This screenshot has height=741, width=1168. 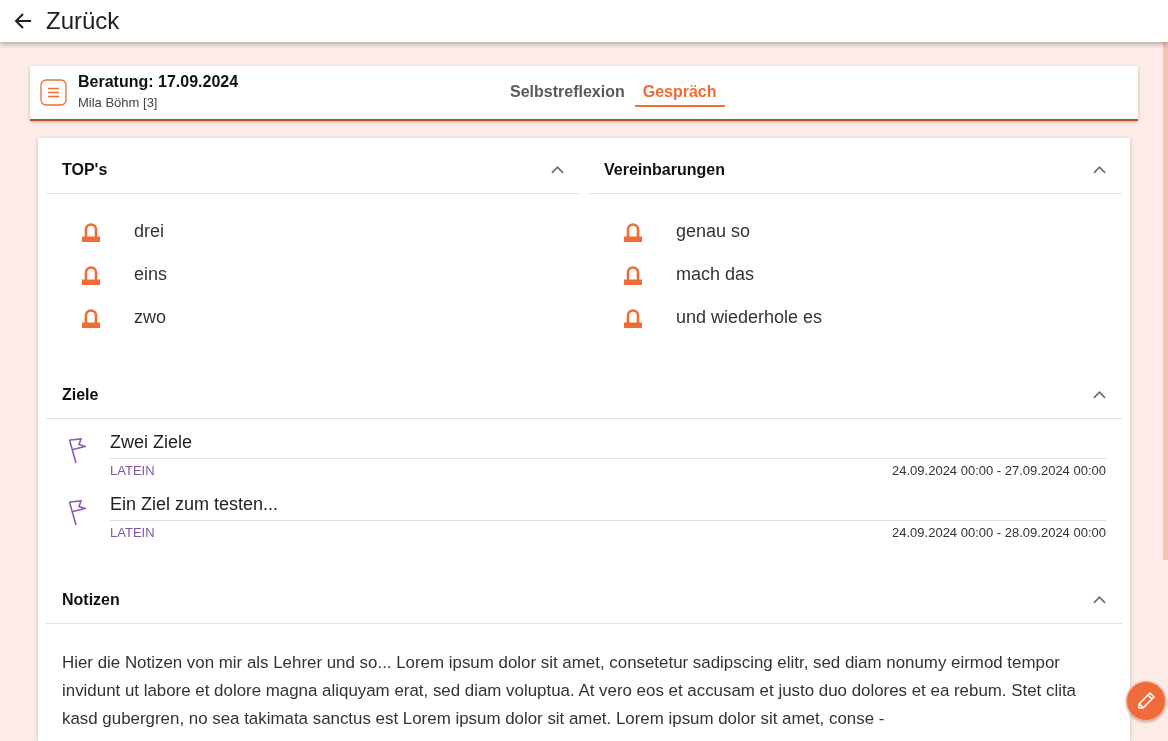 I want to click on section-title: TOP's, so click(x=85, y=169).